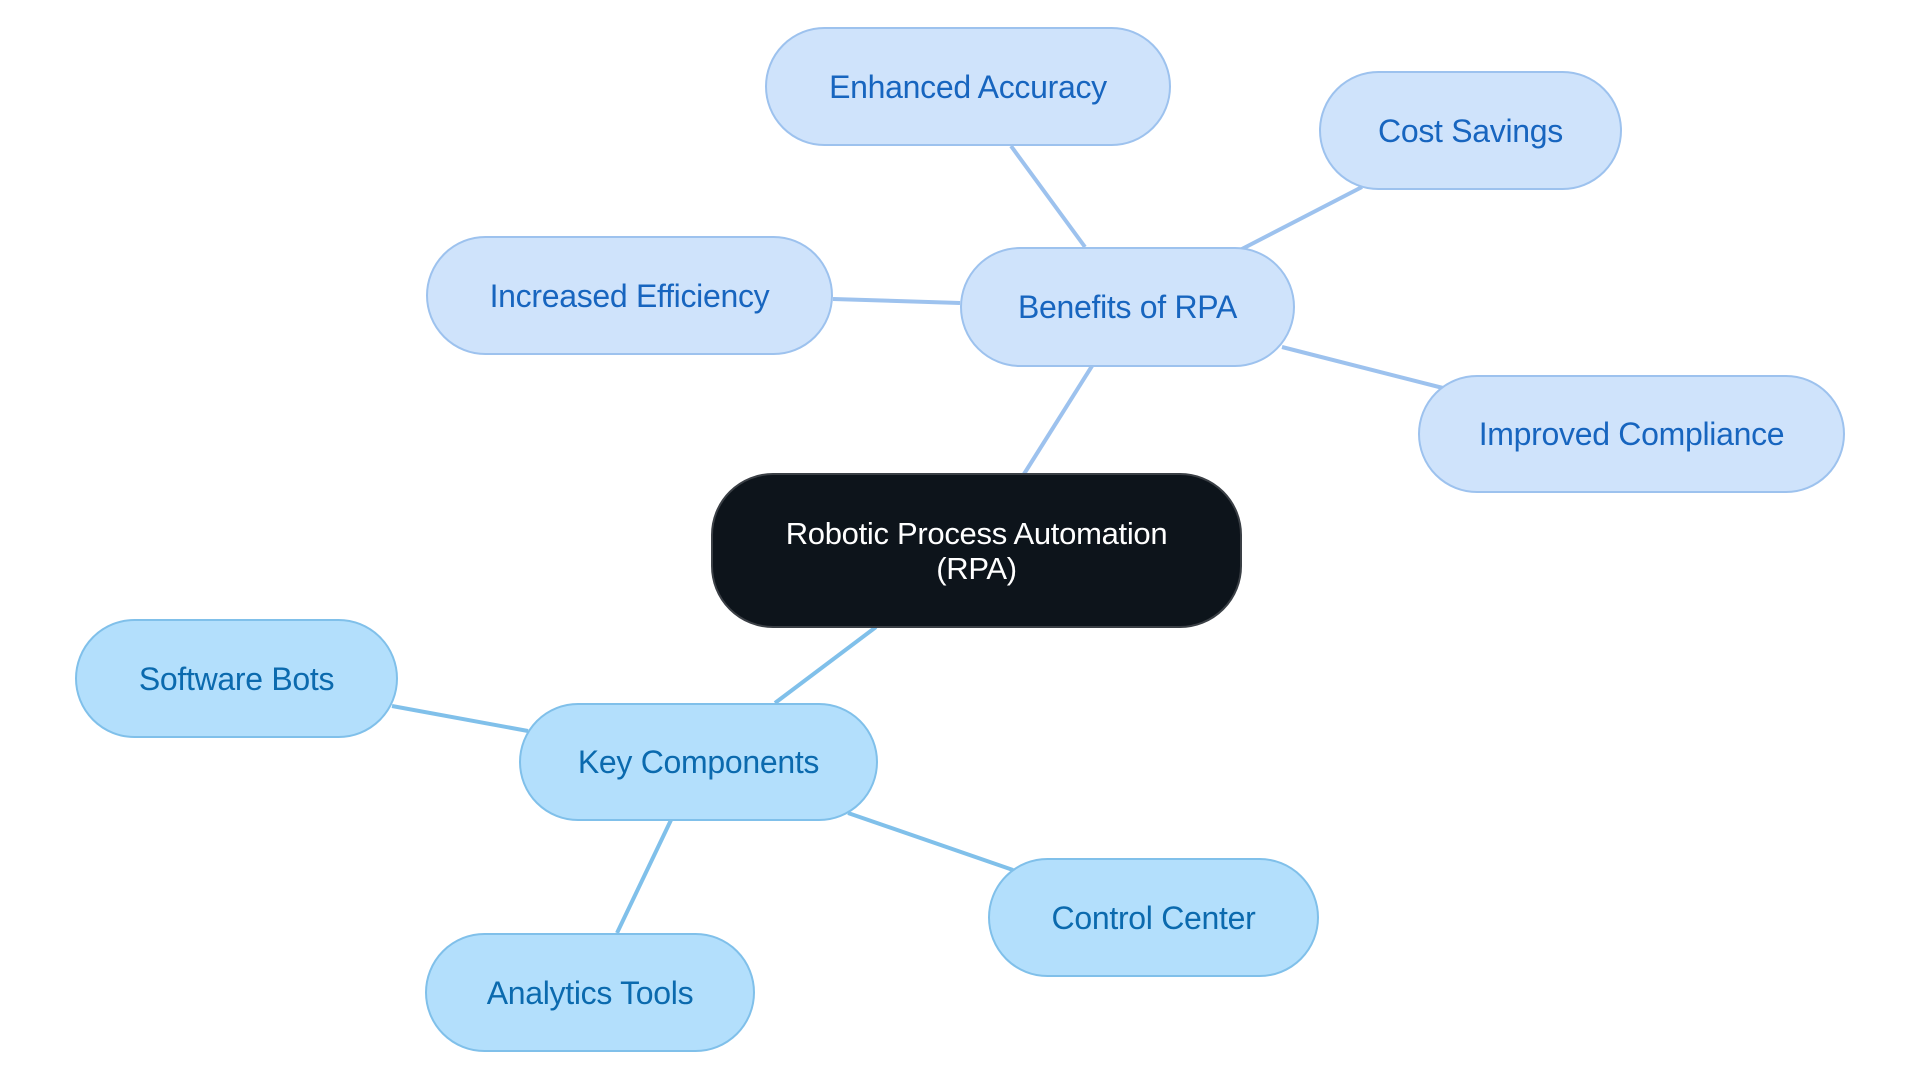 The image size is (1920, 1083). I want to click on leaf-node-analytics-tools: Analytics Tools, so click(590, 992).